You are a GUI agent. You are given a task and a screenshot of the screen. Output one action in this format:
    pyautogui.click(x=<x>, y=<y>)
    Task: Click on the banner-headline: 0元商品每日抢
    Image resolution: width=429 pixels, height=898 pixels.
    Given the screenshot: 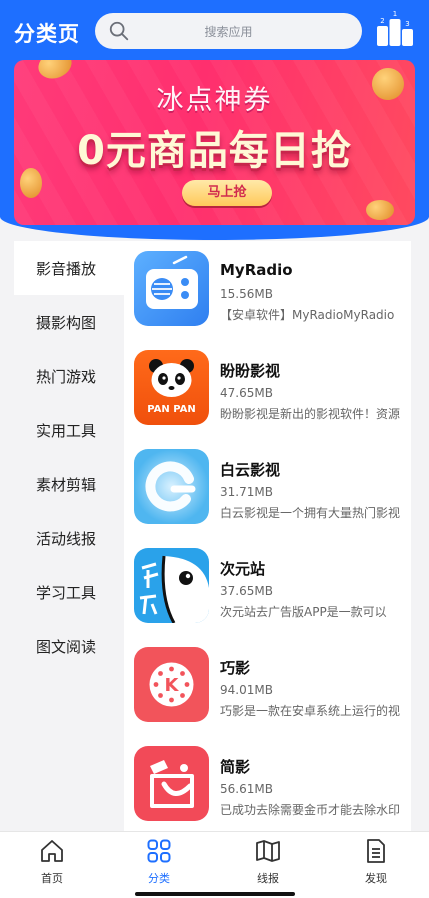 What is the action you would take?
    pyautogui.click(x=214, y=151)
    